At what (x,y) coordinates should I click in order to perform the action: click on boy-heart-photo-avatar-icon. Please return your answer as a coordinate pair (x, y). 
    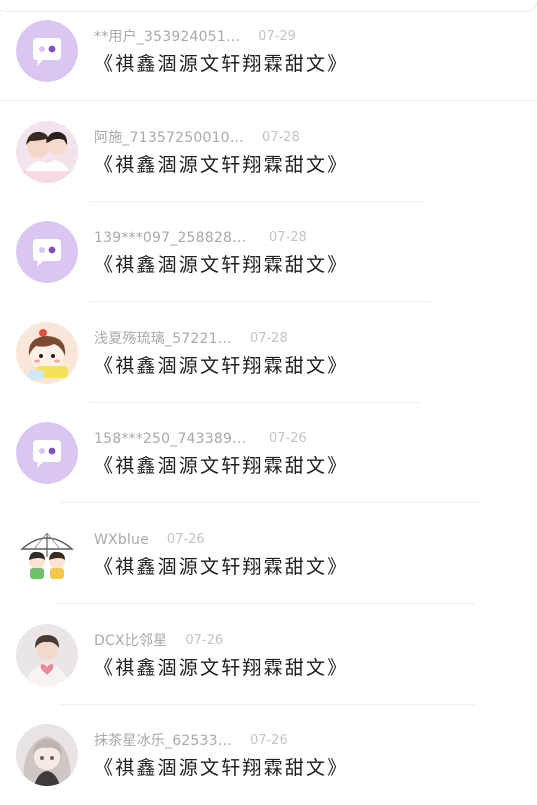
    Looking at the image, I should click on (47, 654).